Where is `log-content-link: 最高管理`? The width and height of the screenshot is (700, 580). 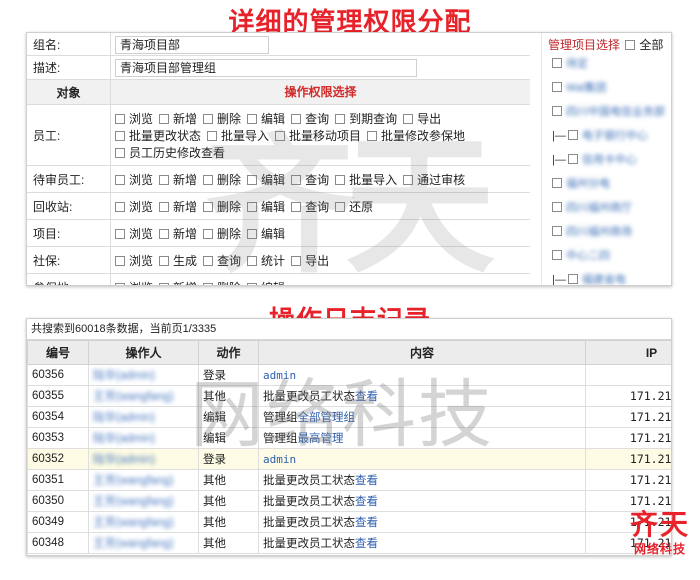 log-content-link: 最高管理 is located at coordinates (321, 439).